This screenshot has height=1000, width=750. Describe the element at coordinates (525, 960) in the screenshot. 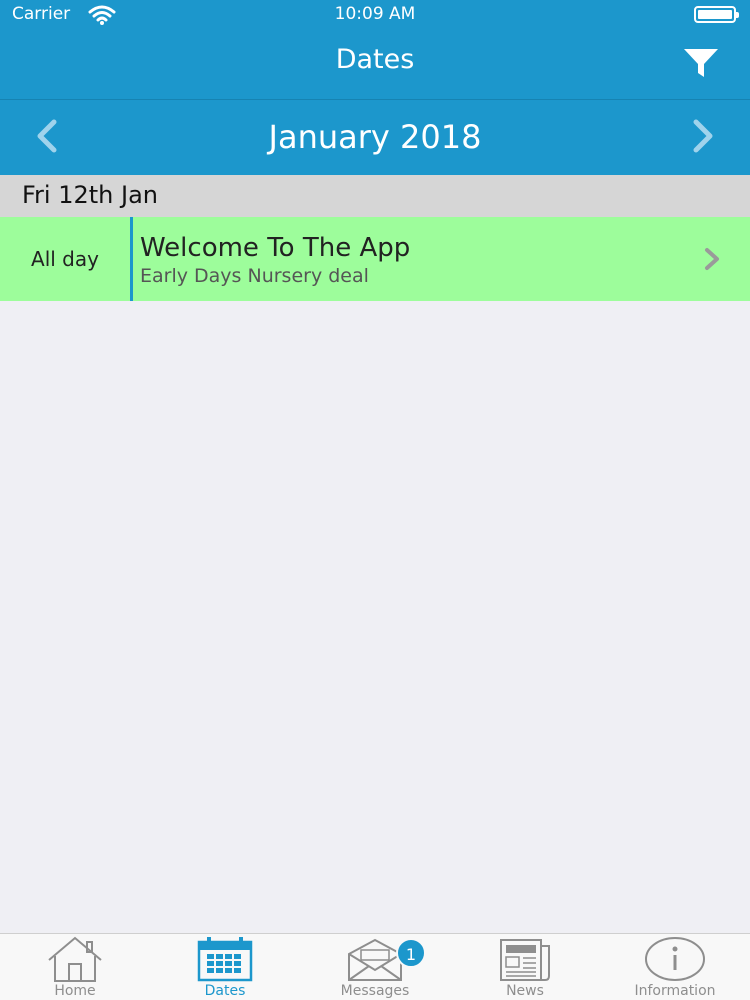

I see `newspaper-icon` at that location.